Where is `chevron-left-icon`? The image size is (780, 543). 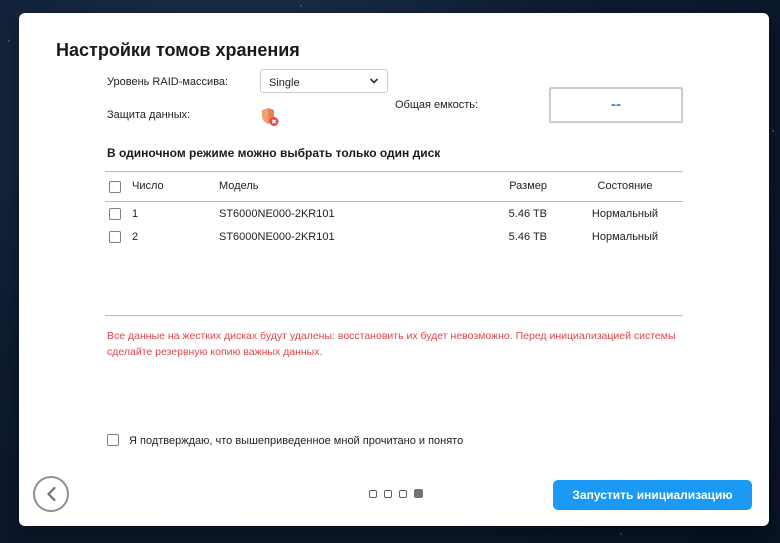
chevron-left-icon is located at coordinates (51, 494).